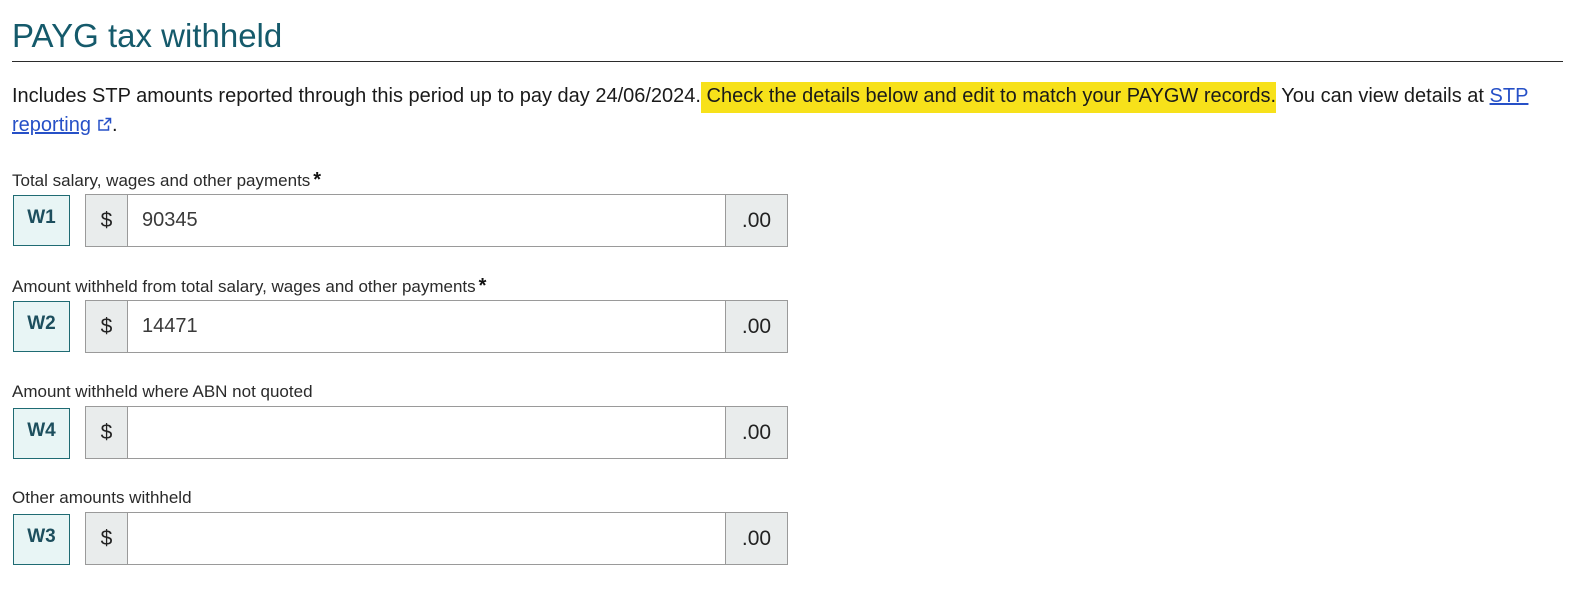  I want to click on w4-cents-suffix: .00, so click(756, 432).